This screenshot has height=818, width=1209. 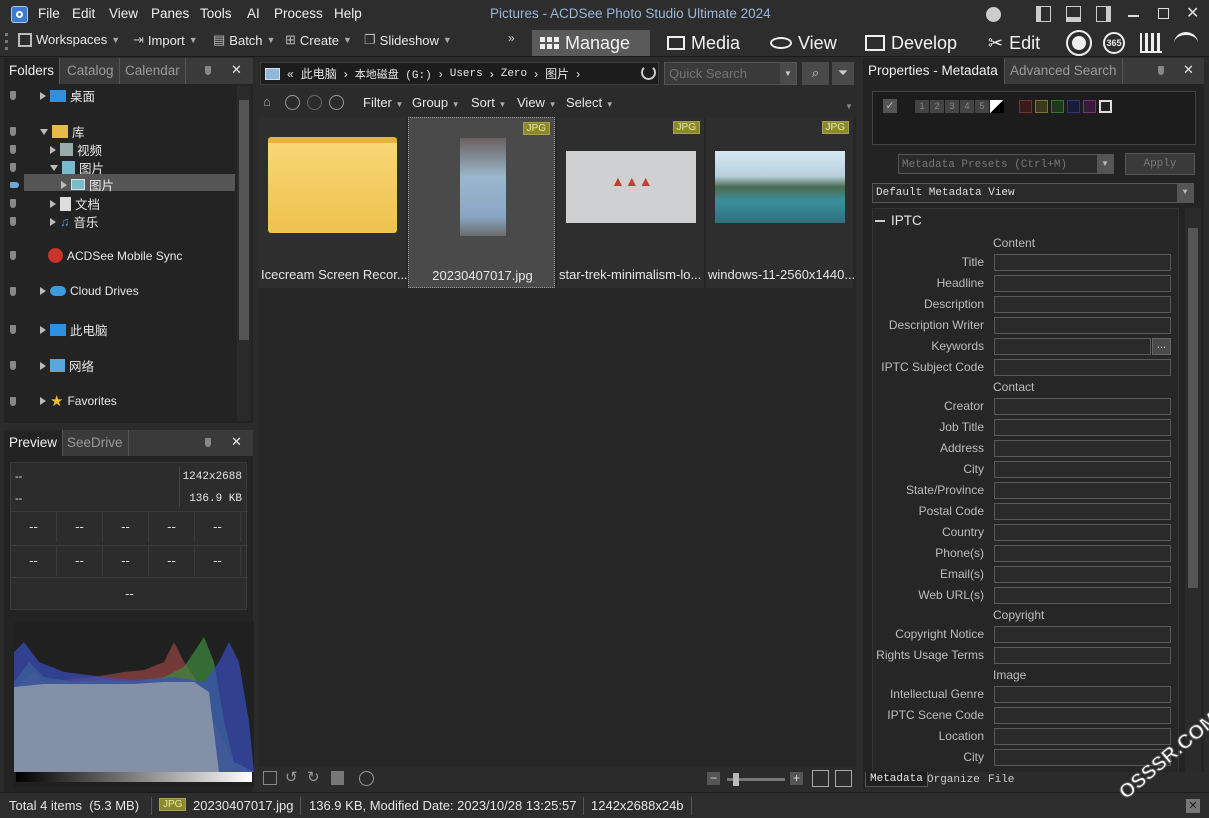 I want to click on tree-item-favorites: ★ Favorites, so click(x=63, y=401).